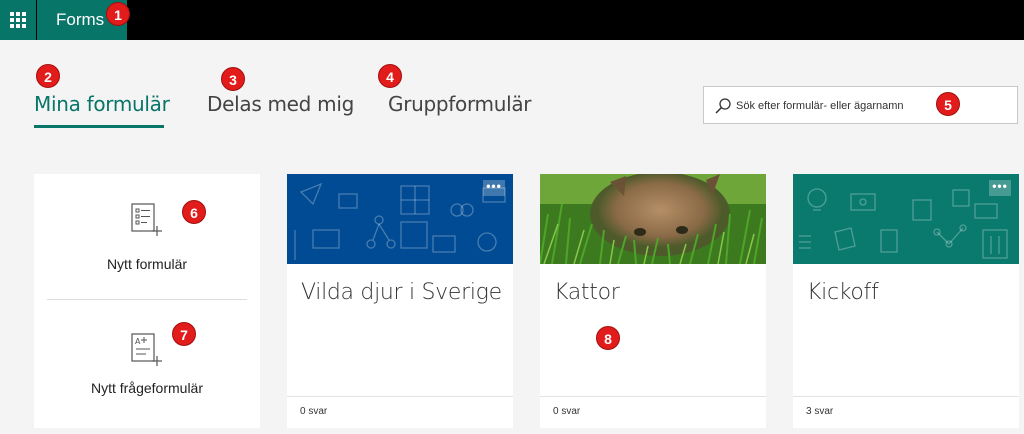  I want to click on new-quiz-icon: A, so click(146, 349).